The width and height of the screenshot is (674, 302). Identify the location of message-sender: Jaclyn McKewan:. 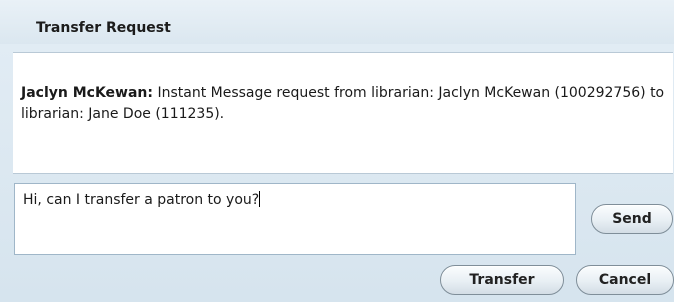
(87, 93).